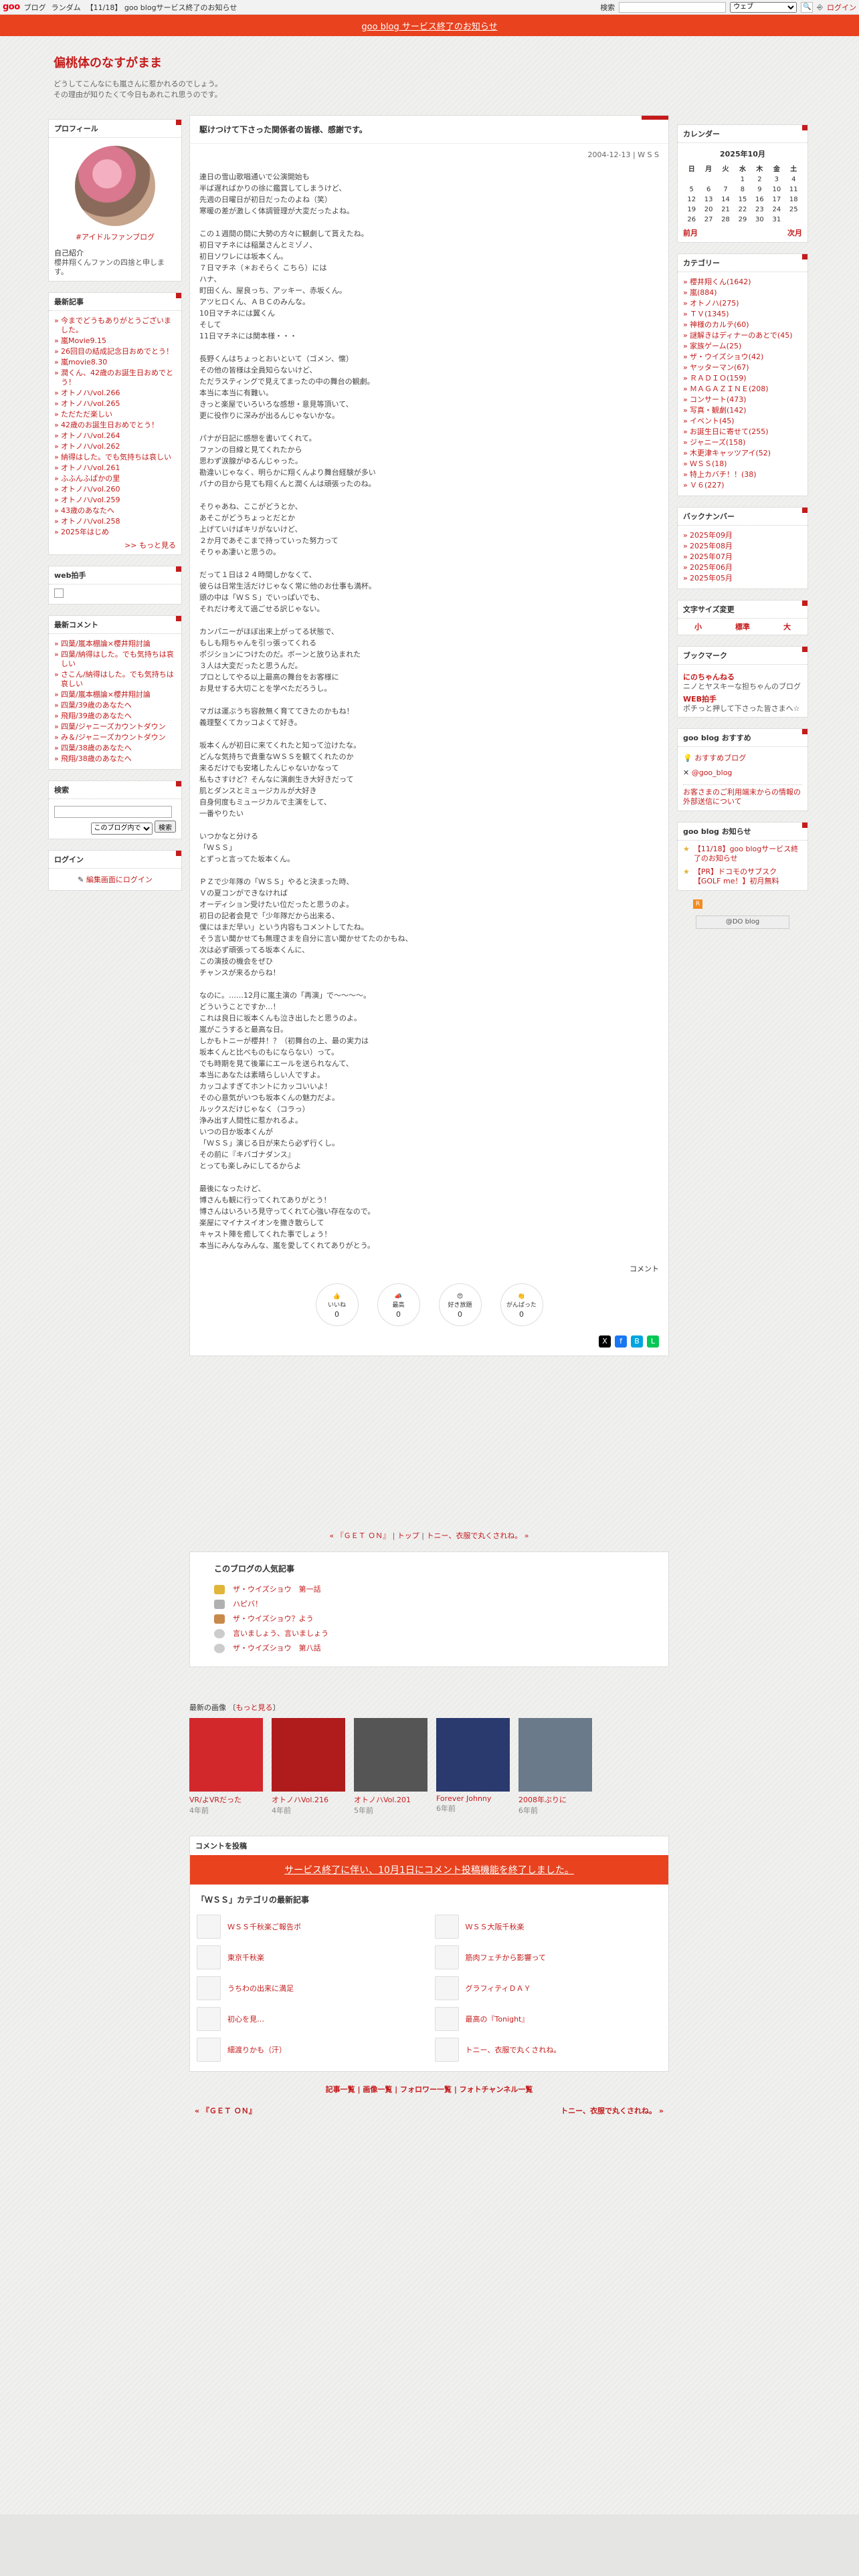 Image resolution: width=859 pixels, height=2576 pixels. I want to click on goo-info-link: 【11/18】goo blogサービス終了のお知らせ, so click(748, 854).